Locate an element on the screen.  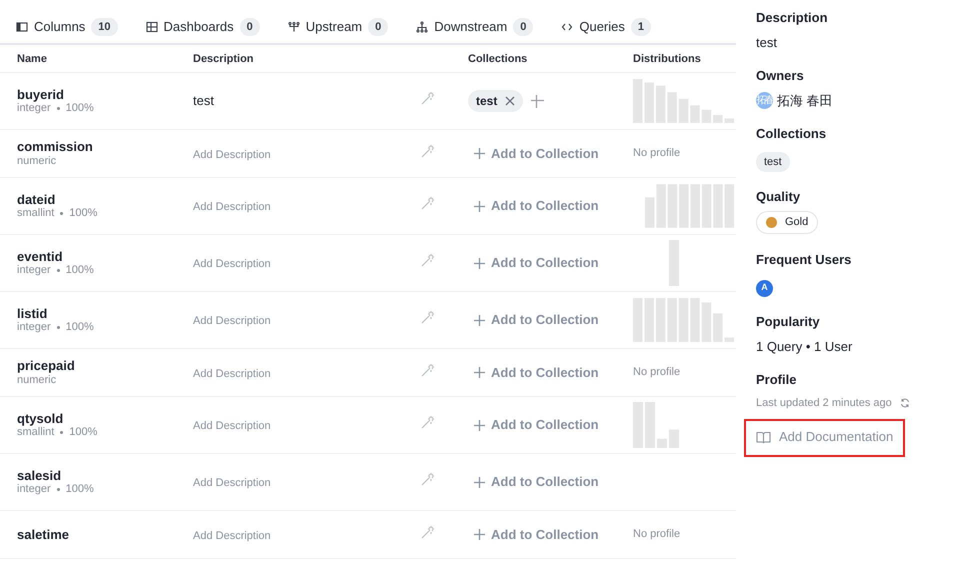
section-heading: Profile is located at coordinates (777, 380).